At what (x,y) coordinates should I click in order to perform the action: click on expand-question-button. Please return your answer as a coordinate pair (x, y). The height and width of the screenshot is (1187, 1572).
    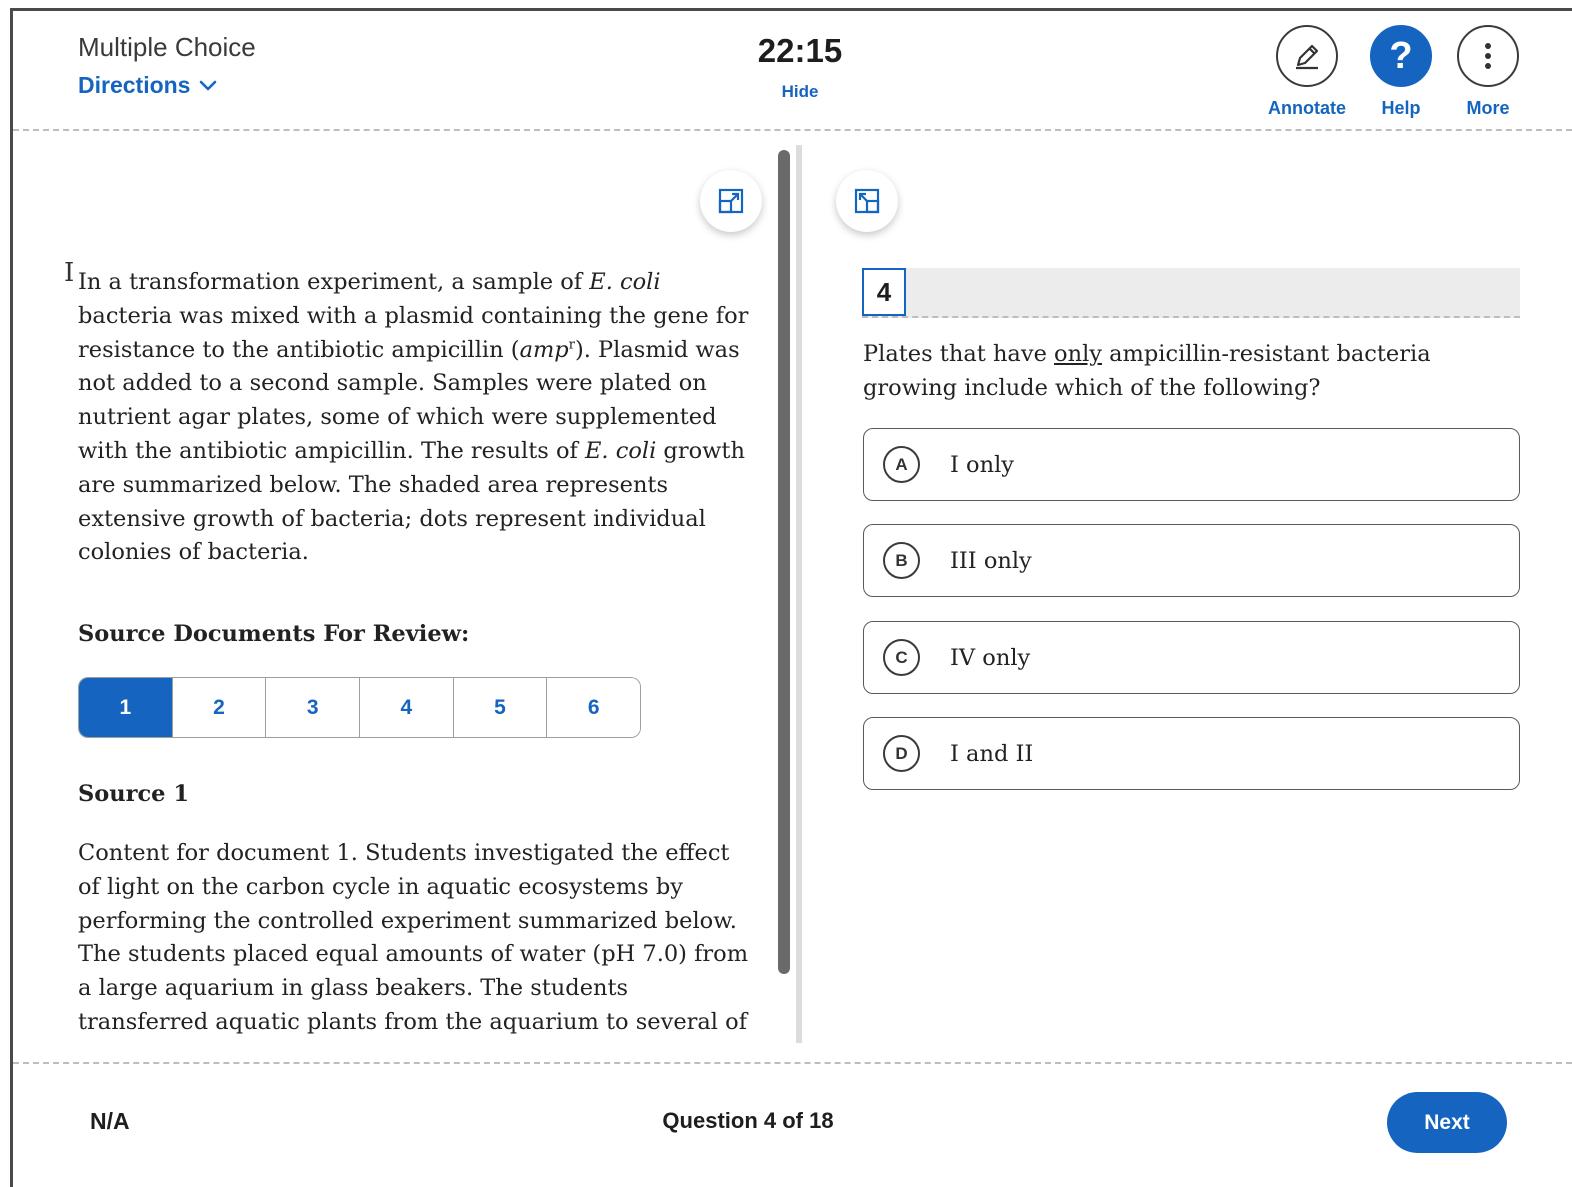
    Looking at the image, I should click on (867, 201).